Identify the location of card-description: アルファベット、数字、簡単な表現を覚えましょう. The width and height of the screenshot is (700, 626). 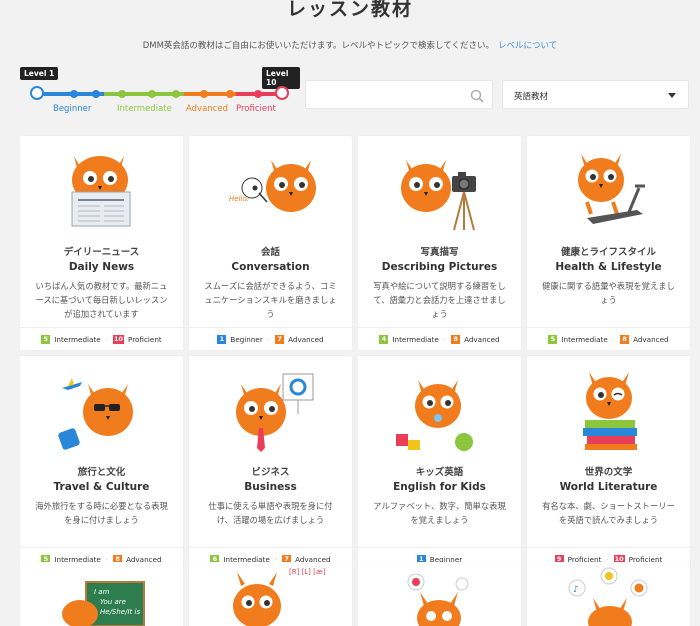
(439, 513).